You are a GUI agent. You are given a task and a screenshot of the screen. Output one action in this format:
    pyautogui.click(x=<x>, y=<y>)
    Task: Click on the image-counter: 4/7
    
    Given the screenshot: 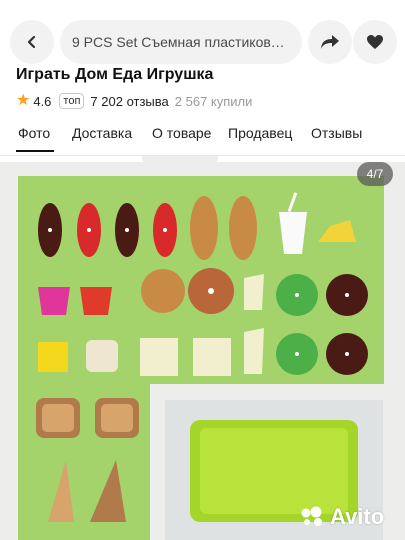 What is the action you would take?
    pyautogui.click(x=375, y=174)
    